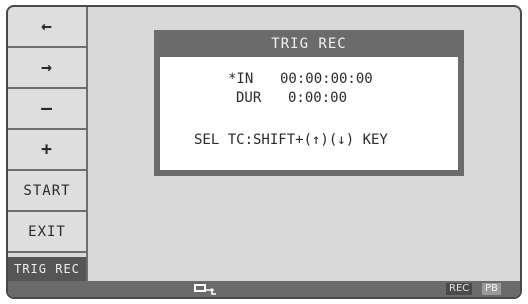 This screenshot has width=528, height=304. Describe the element at coordinates (459, 289) in the screenshot. I see `rec-indicator: REC` at that location.